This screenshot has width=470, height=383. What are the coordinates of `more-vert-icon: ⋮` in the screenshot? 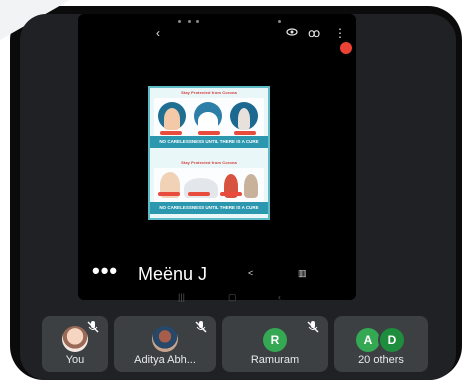 It's located at (340, 33).